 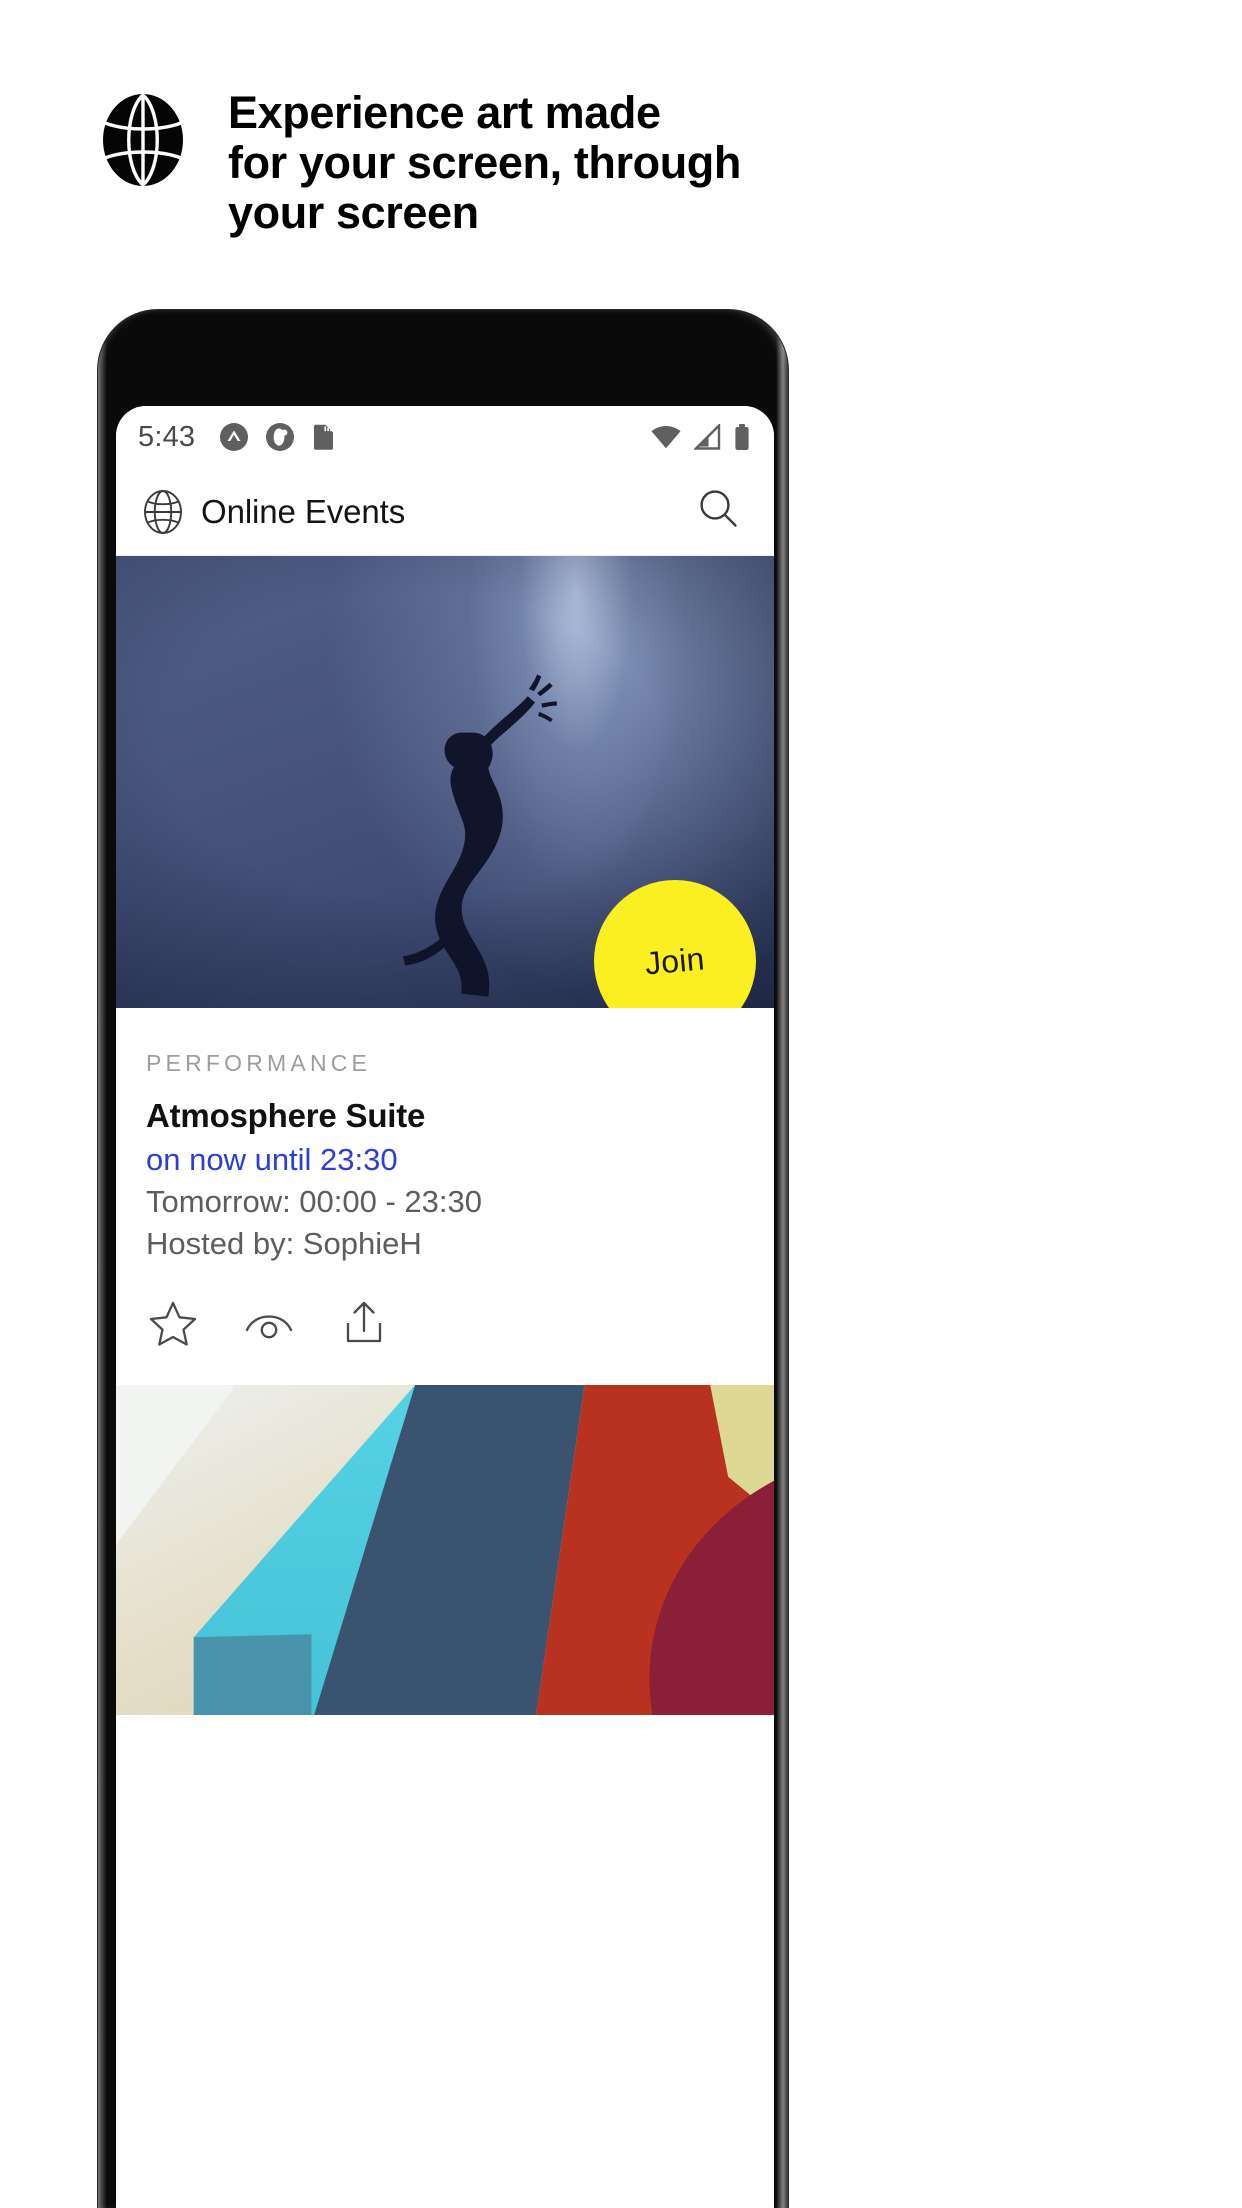 I want to click on headline-line-3: your screen, so click(x=353, y=212).